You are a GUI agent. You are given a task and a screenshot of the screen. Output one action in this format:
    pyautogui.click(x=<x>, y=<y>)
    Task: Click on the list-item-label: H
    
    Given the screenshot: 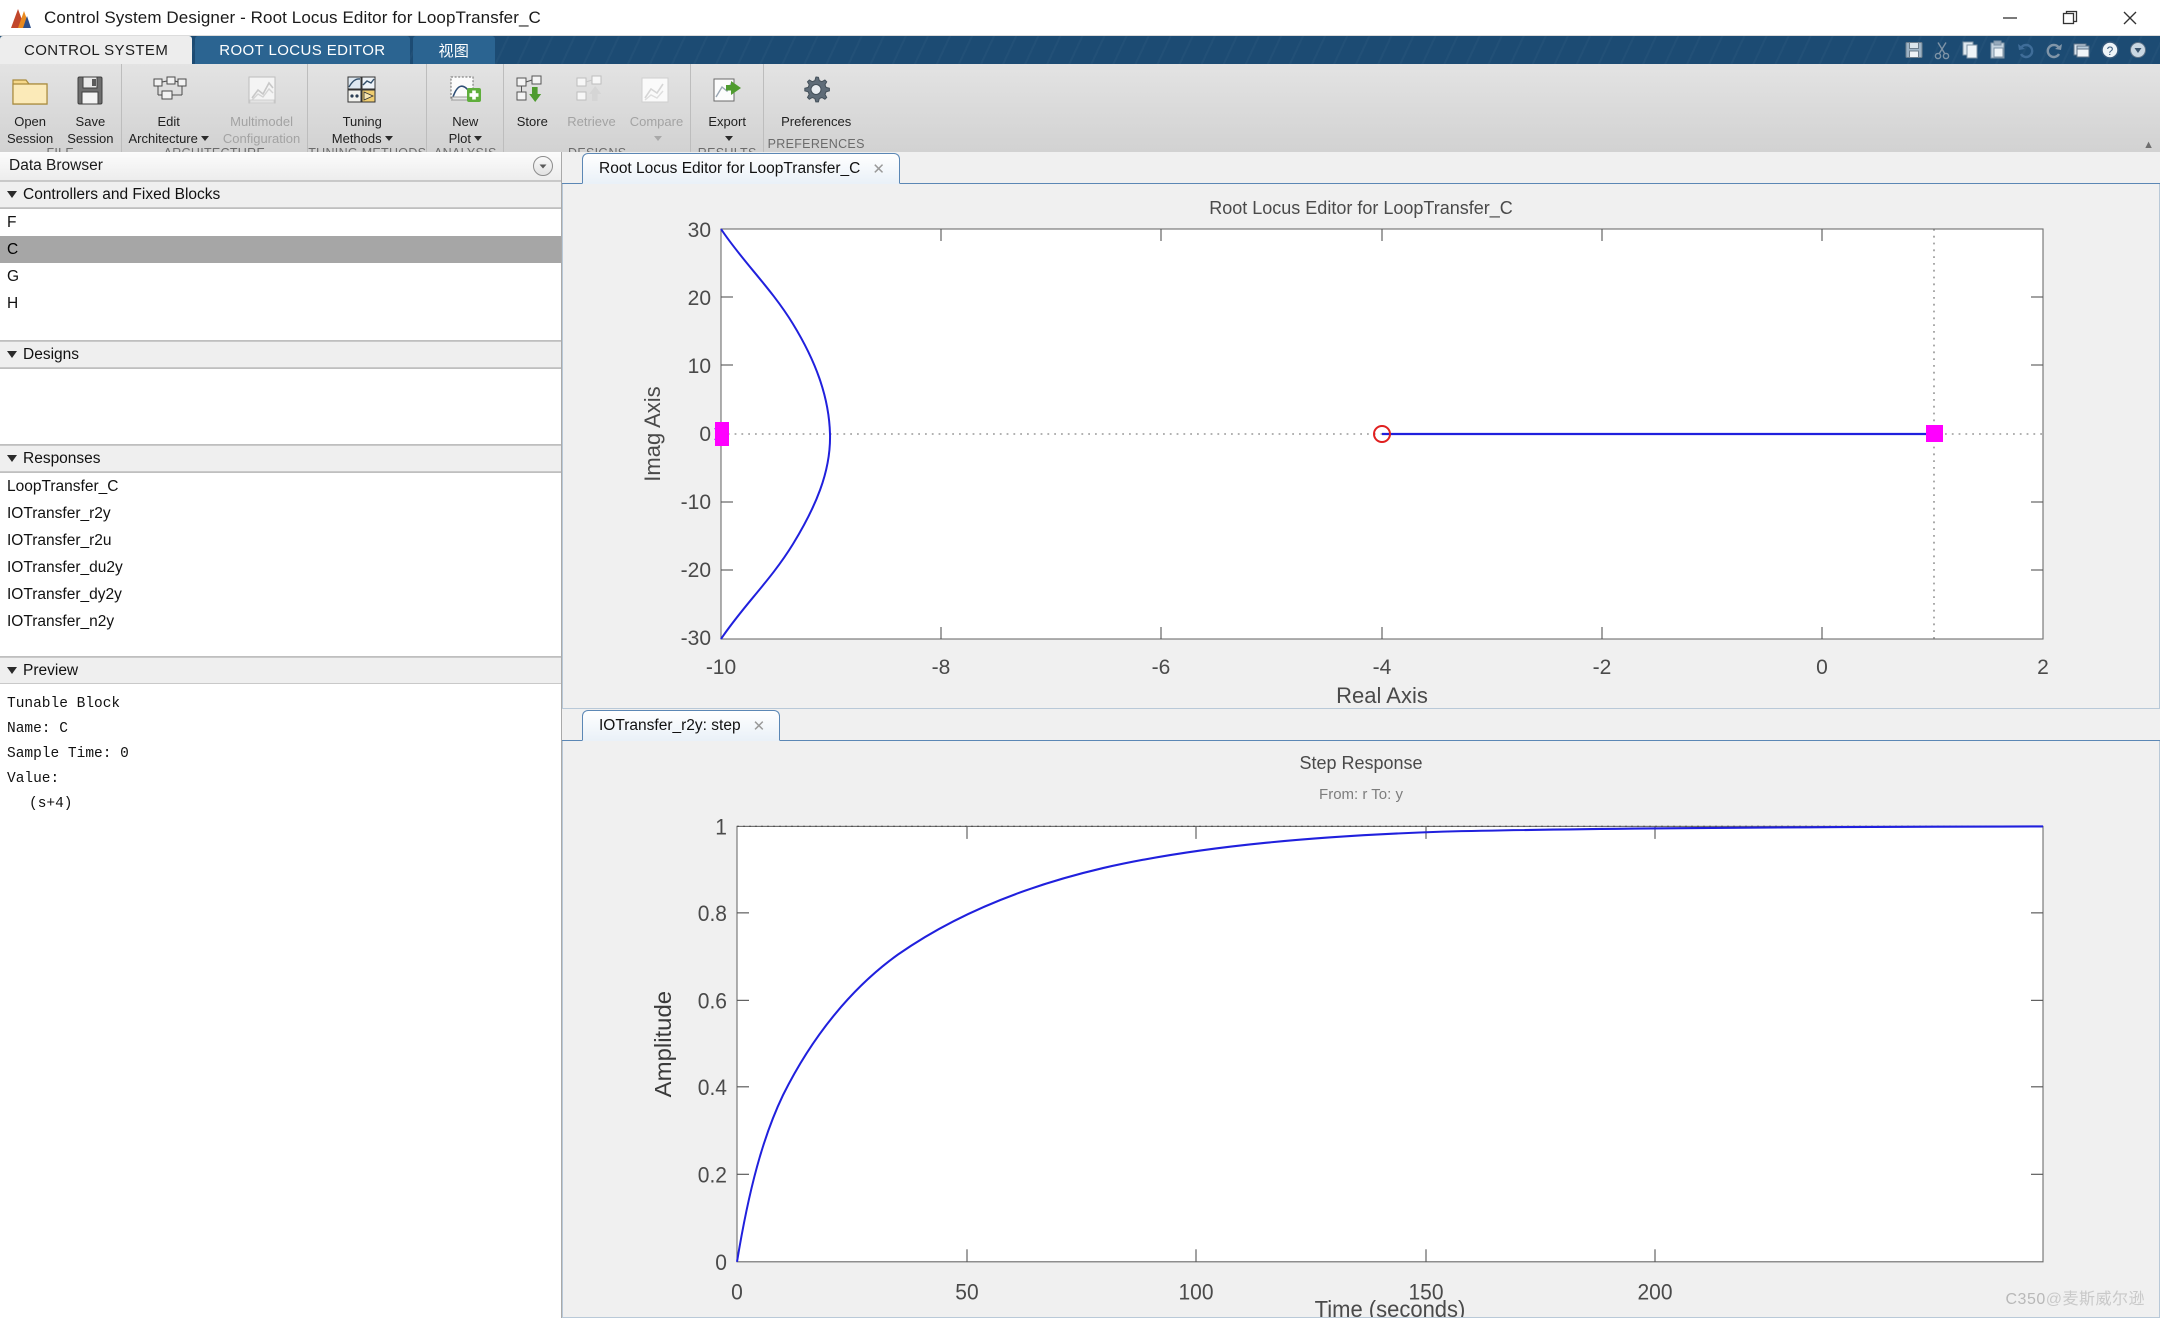 What is the action you would take?
    pyautogui.click(x=13, y=303)
    